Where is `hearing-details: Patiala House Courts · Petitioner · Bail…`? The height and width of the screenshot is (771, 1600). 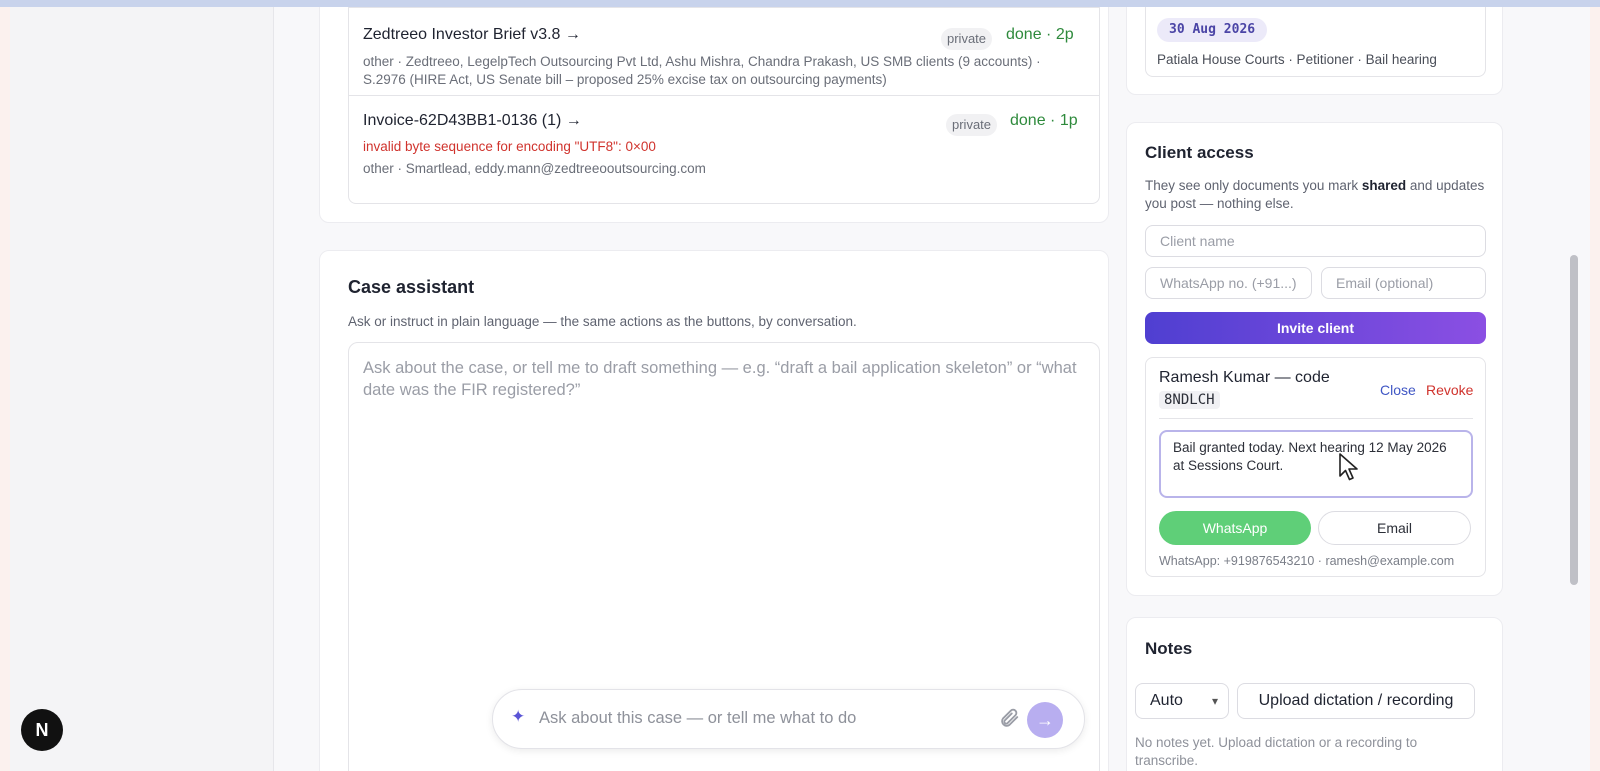 hearing-details: Patiala House Courts · Petitioner · Bail… is located at coordinates (1297, 59).